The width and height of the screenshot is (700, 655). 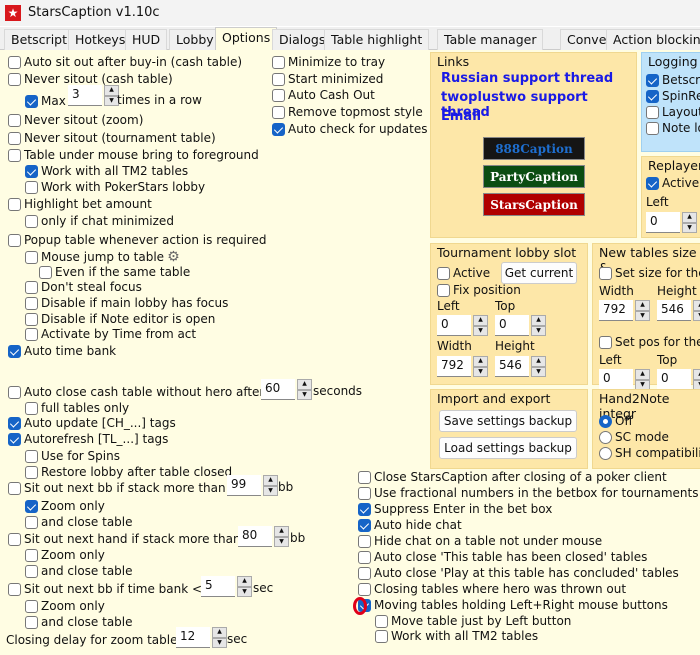 I want to click on replayer-active-checkbox: Active, so click(x=672, y=183).